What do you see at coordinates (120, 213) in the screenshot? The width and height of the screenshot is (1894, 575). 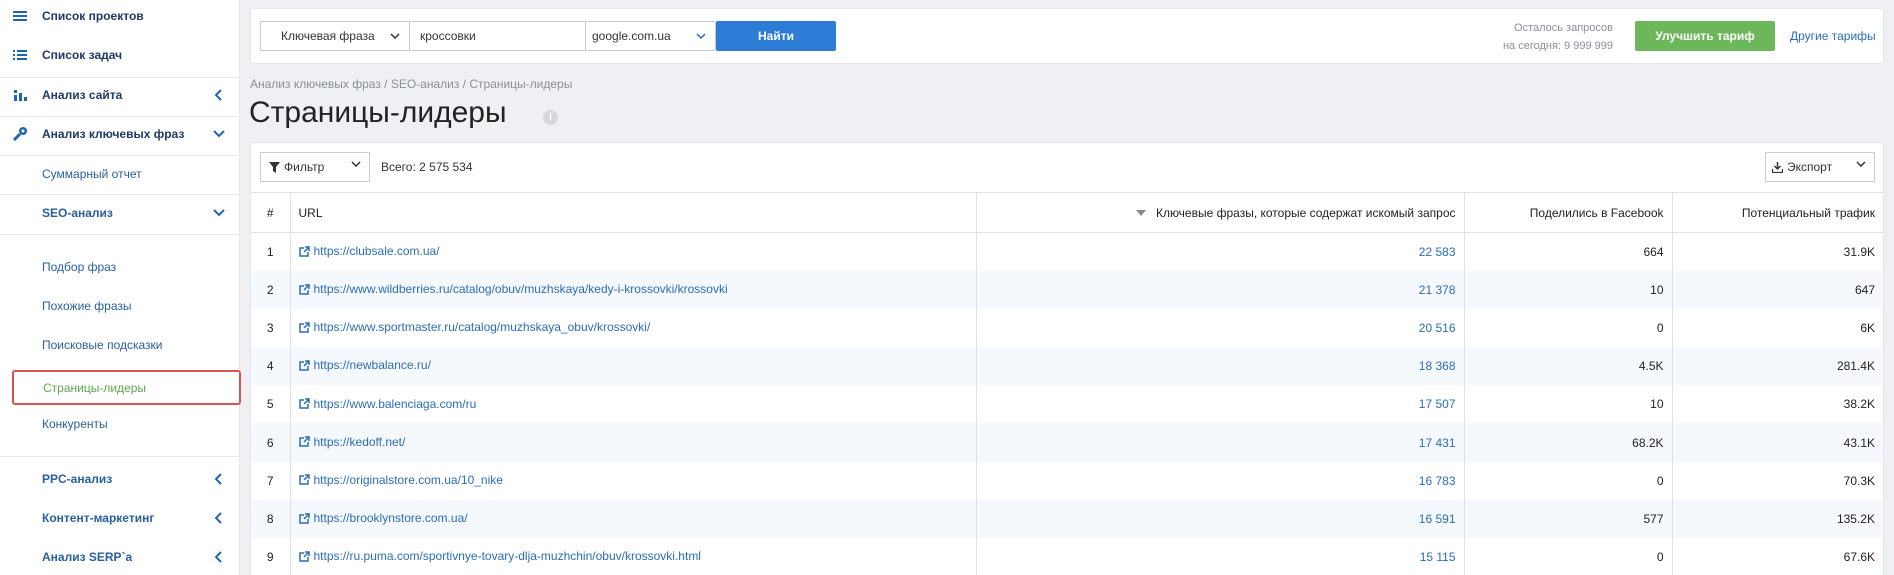 I see `sidebar-item-seo-analysis: SEO-анализ` at bounding box center [120, 213].